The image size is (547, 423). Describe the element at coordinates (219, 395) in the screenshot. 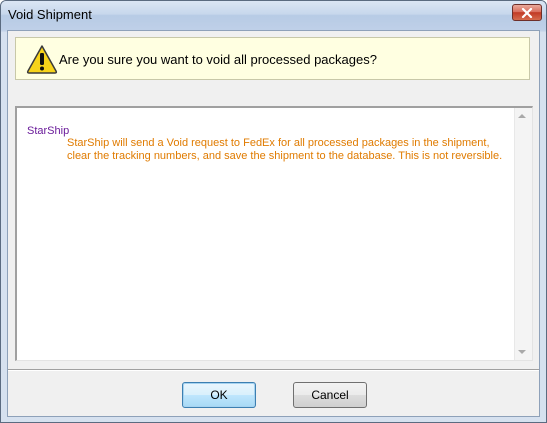

I see `ok-button: OK` at that location.